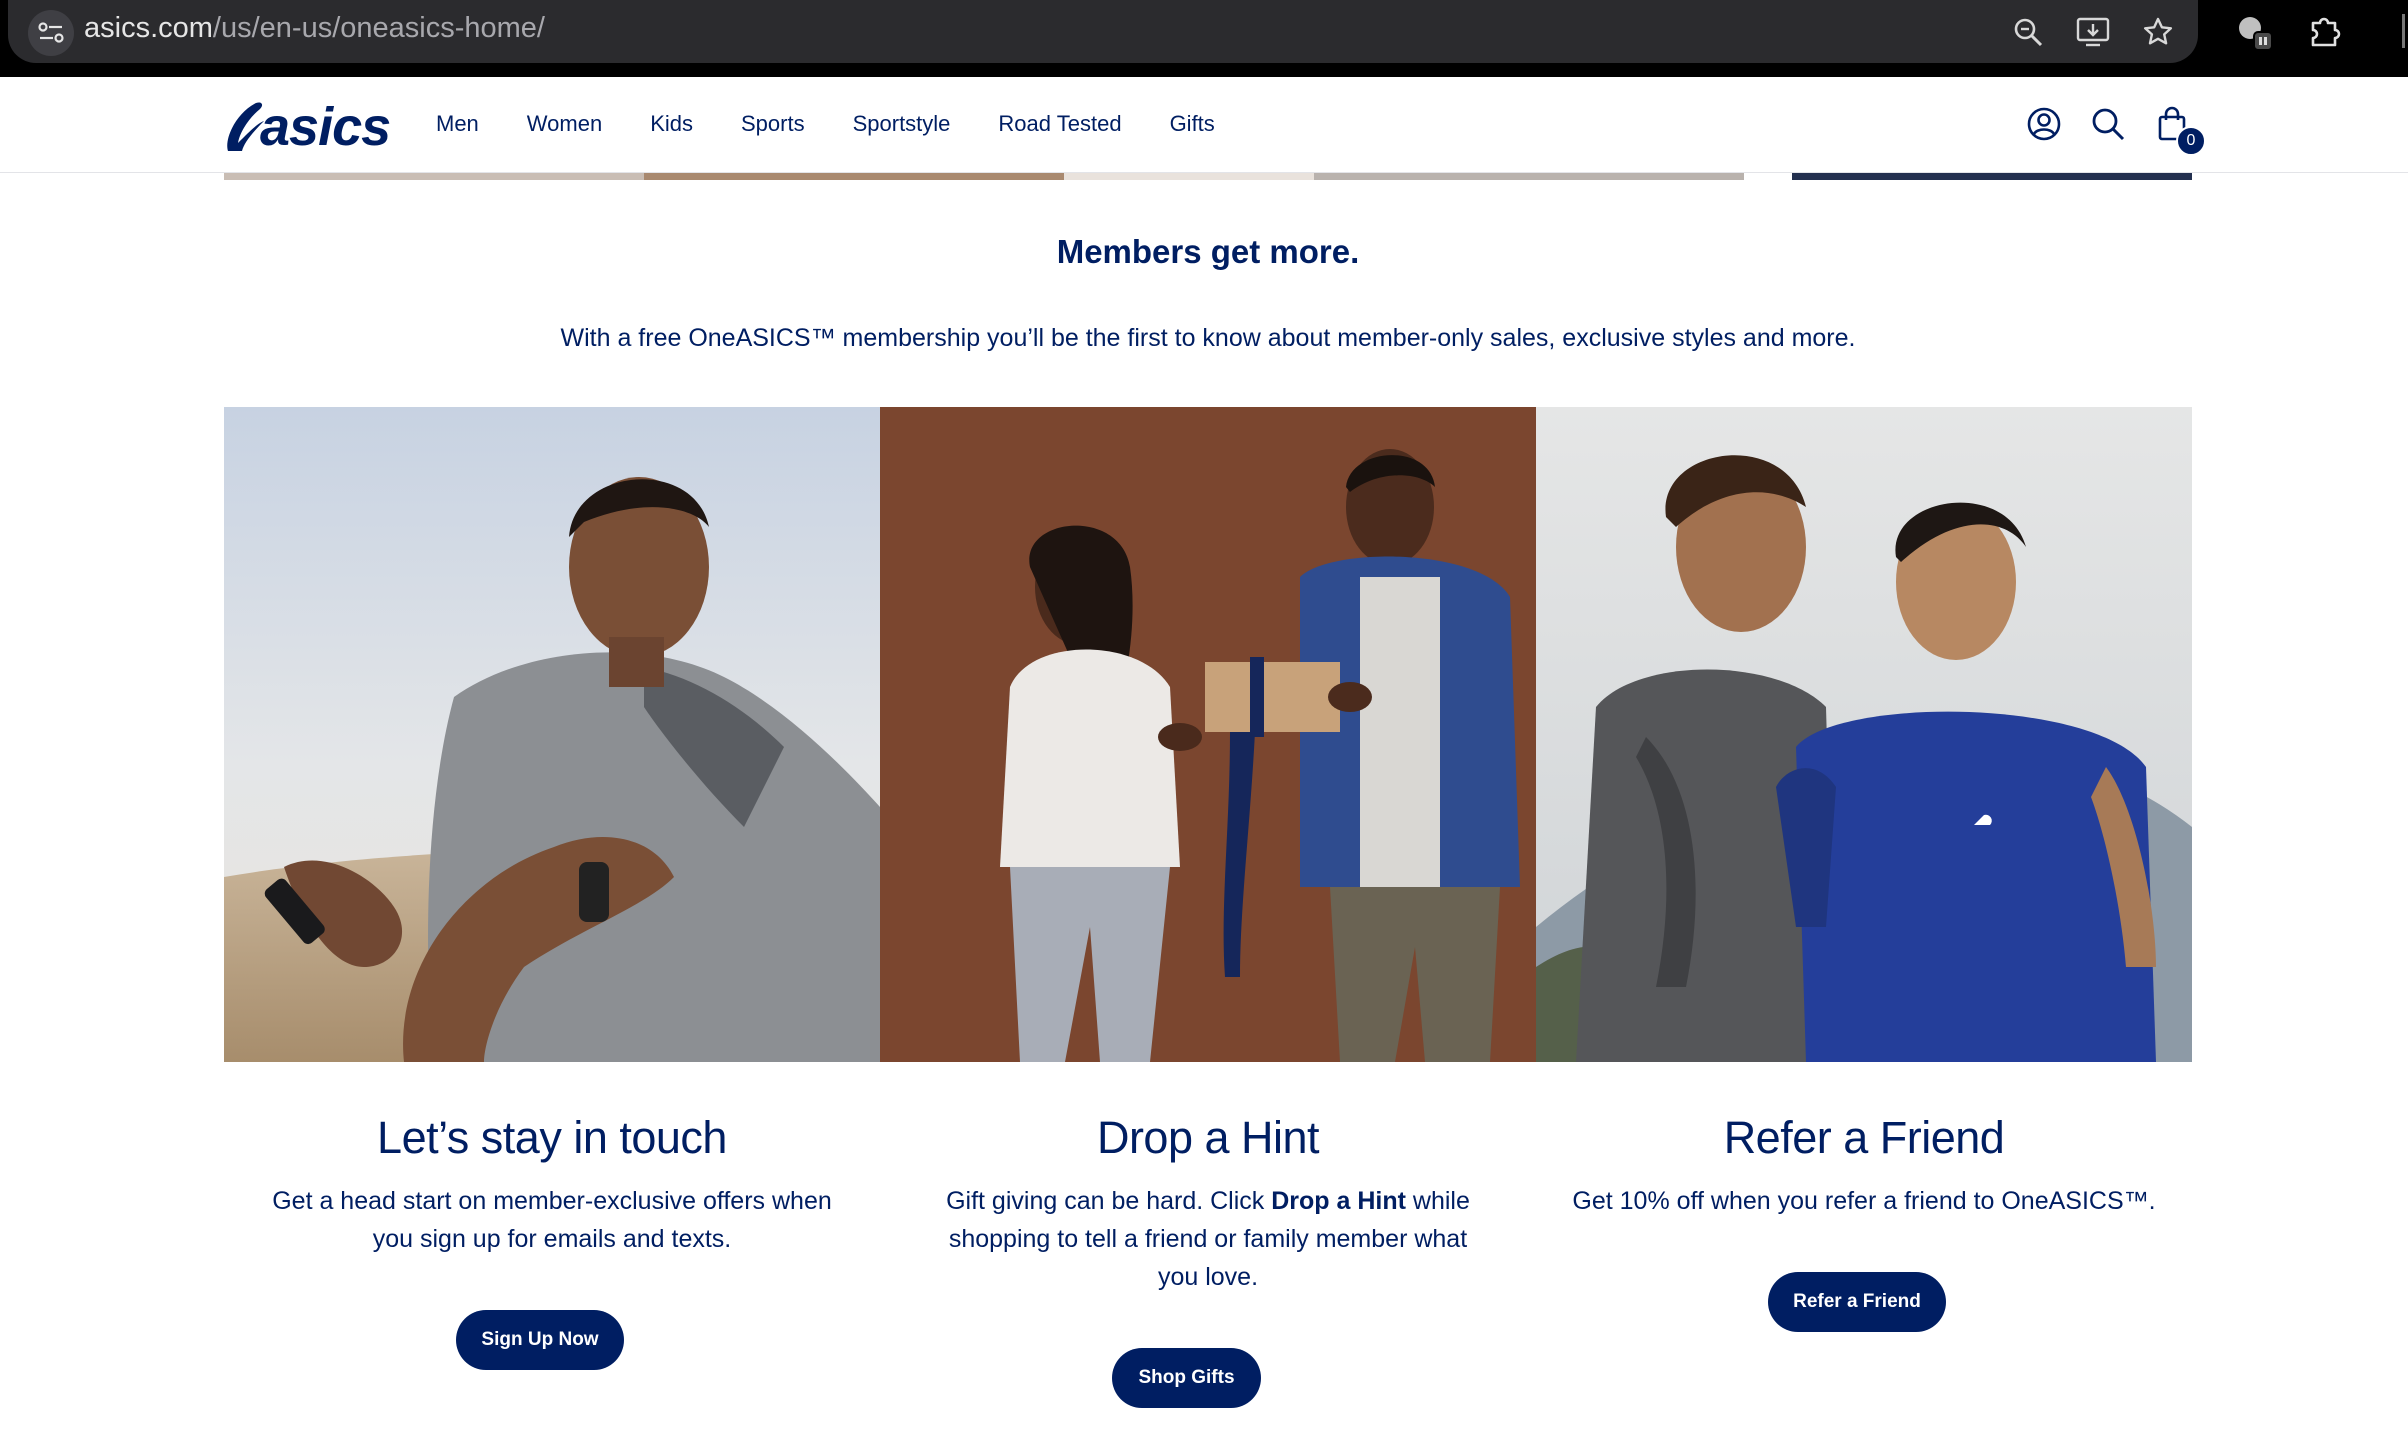 The image size is (2408, 1438). What do you see at coordinates (1864, 734) in the screenshot?
I see `refer-a-friend-image` at bounding box center [1864, 734].